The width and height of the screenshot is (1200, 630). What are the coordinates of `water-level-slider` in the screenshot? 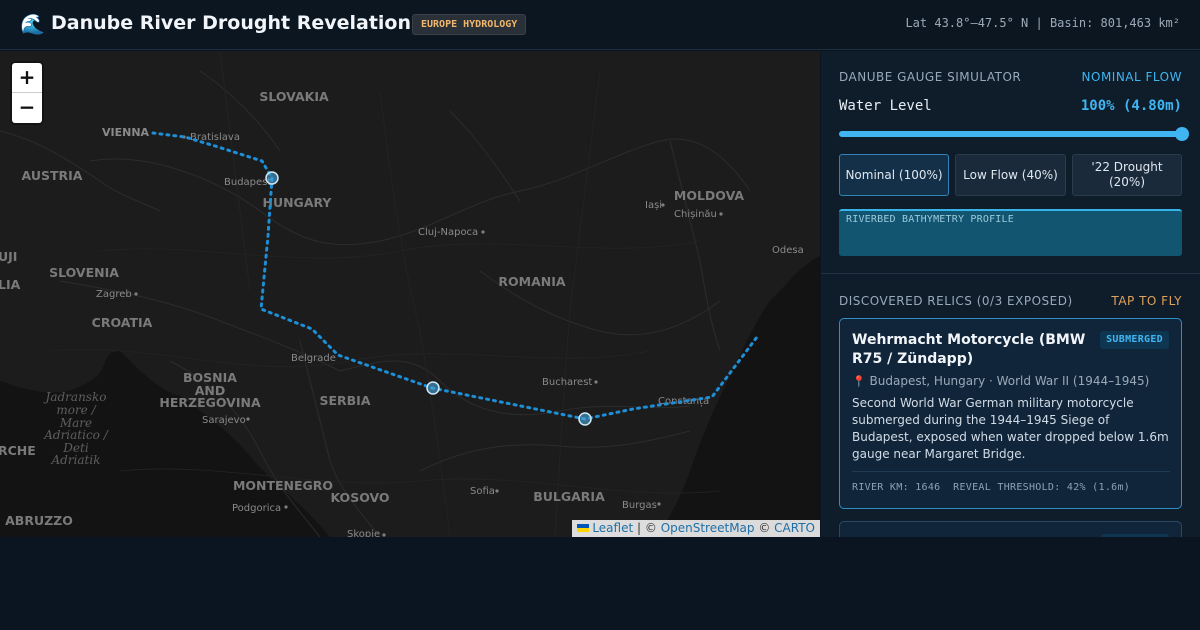 It's located at (1014, 134).